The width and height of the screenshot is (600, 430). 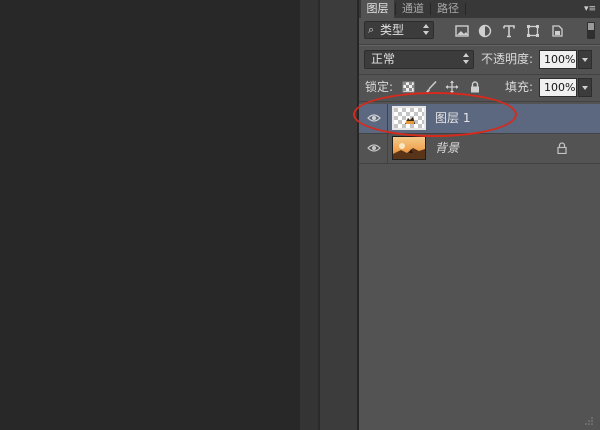 I want to click on tab-label: 通道, so click(x=413, y=8).